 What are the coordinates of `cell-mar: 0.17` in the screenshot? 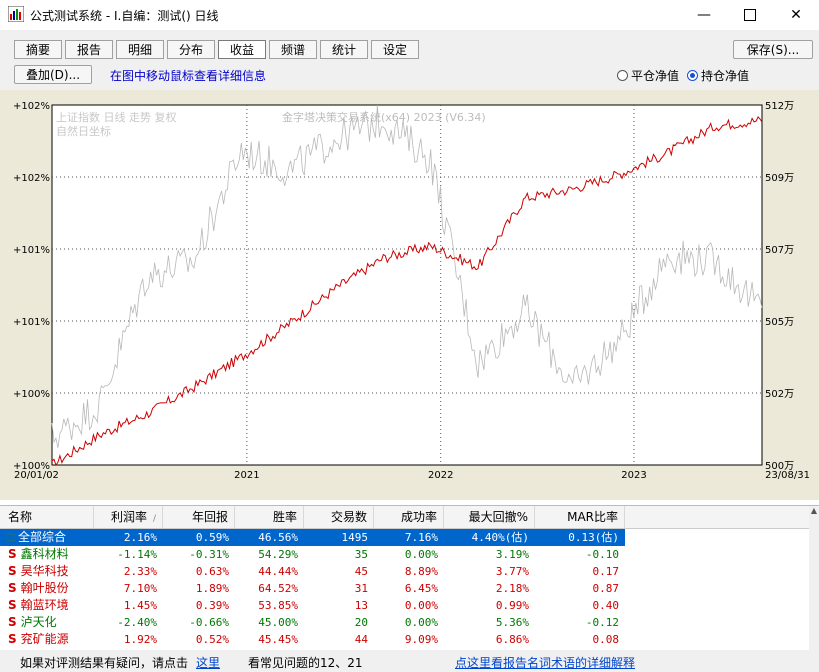 It's located at (606, 571).